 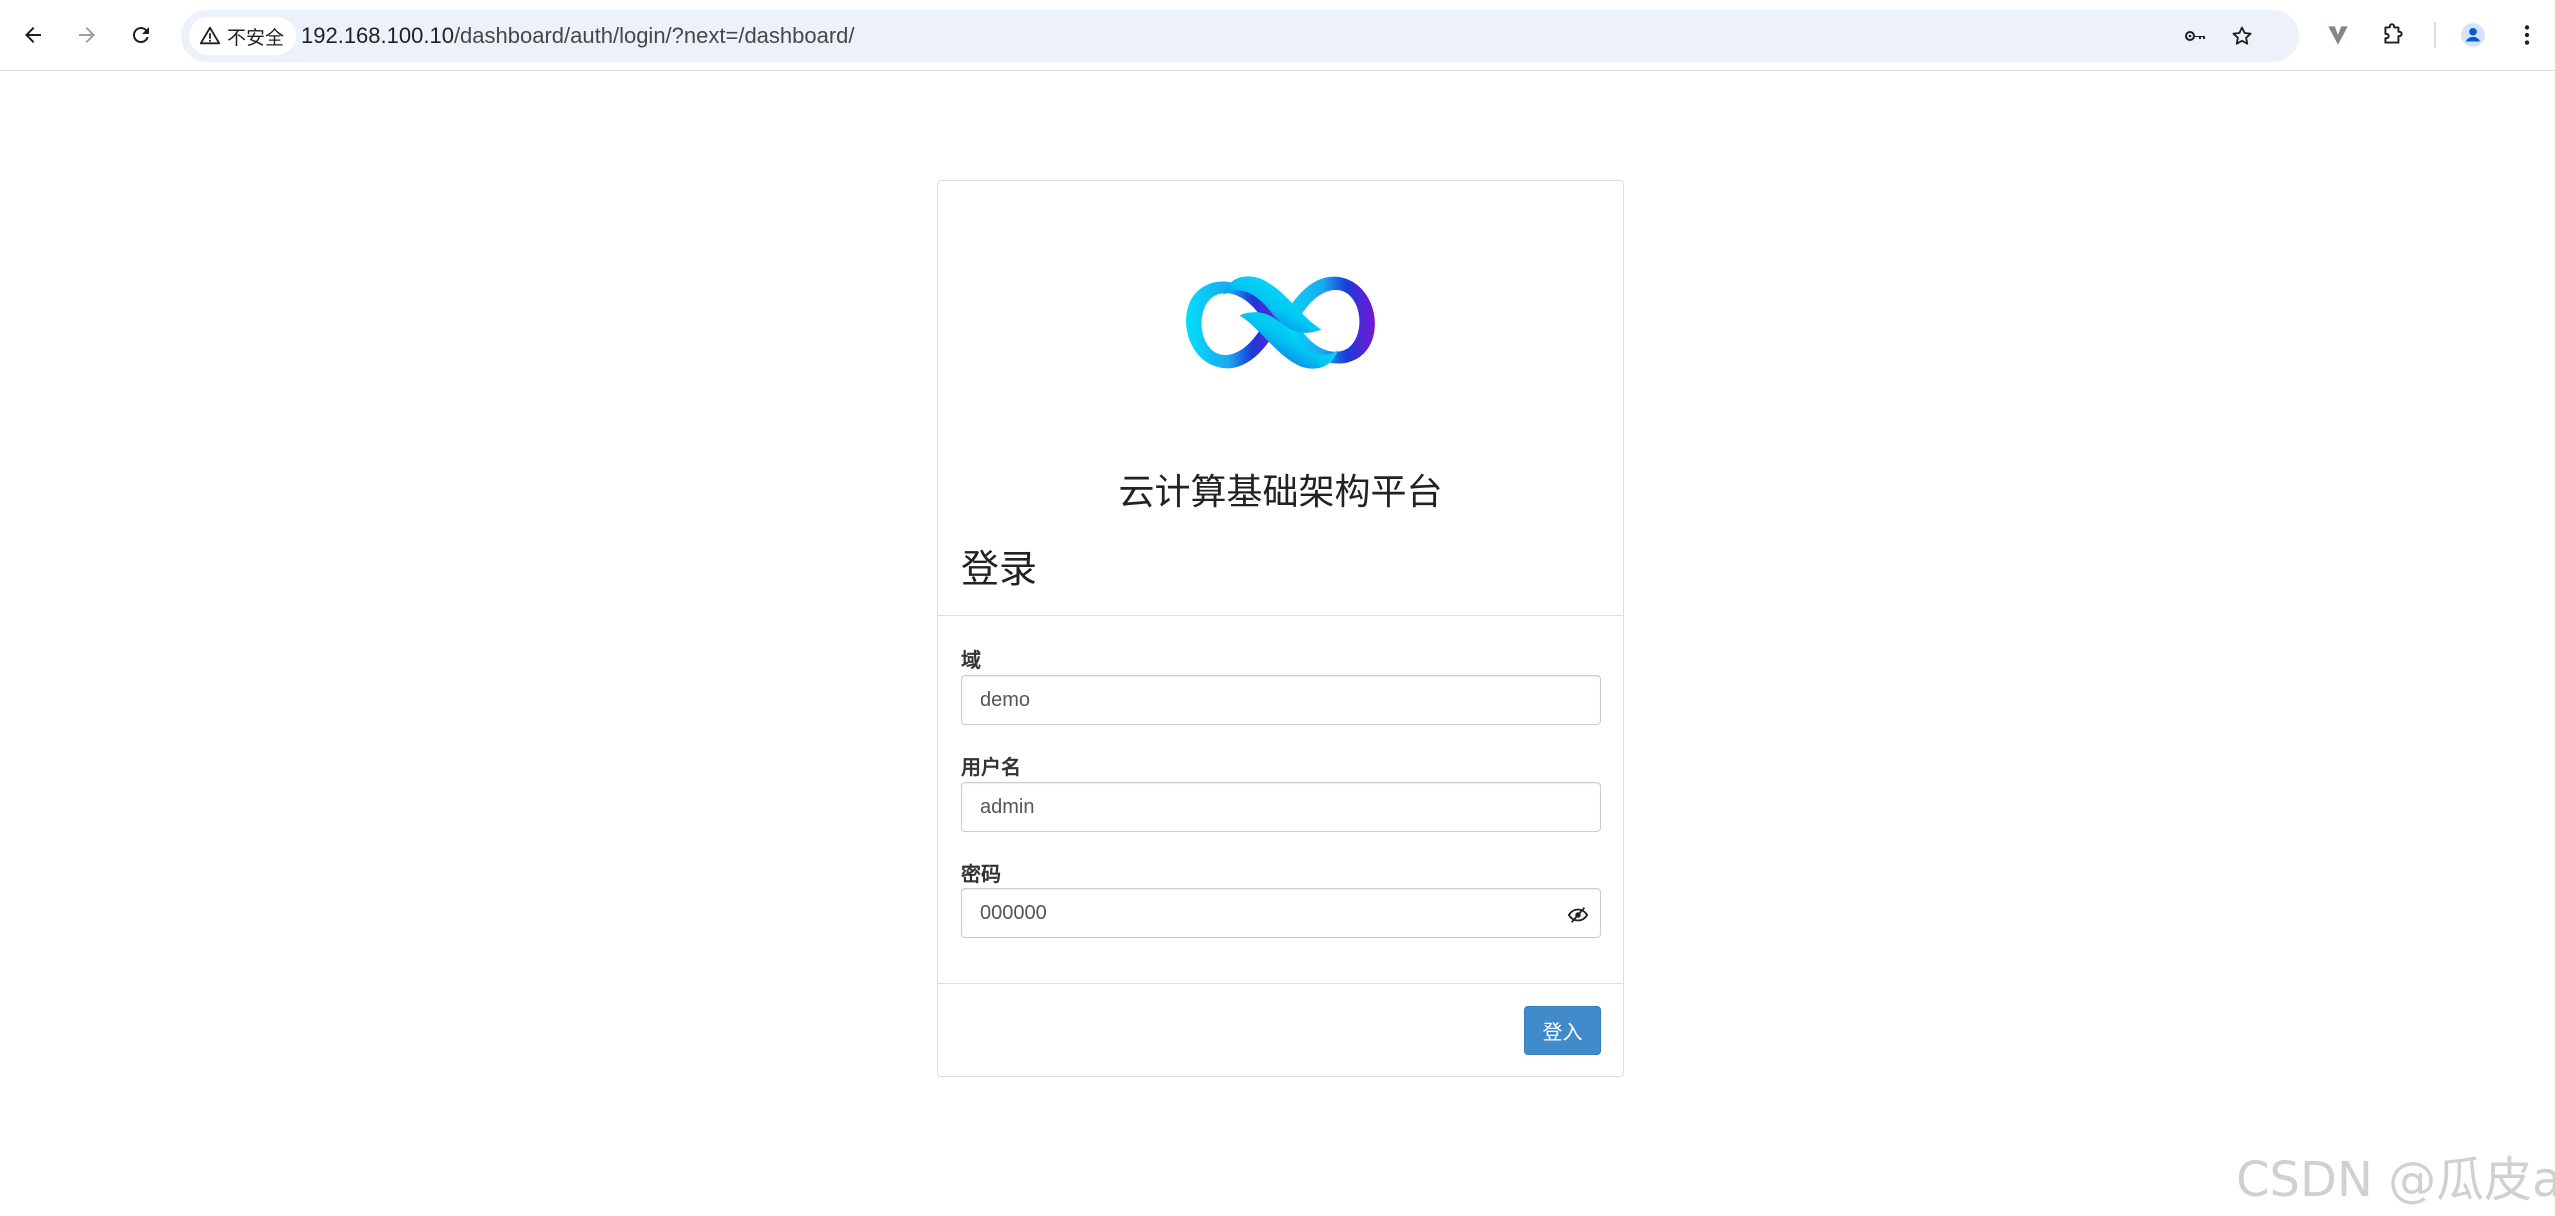 I want to click on password-manager-button, so click(x=2195, y=36).